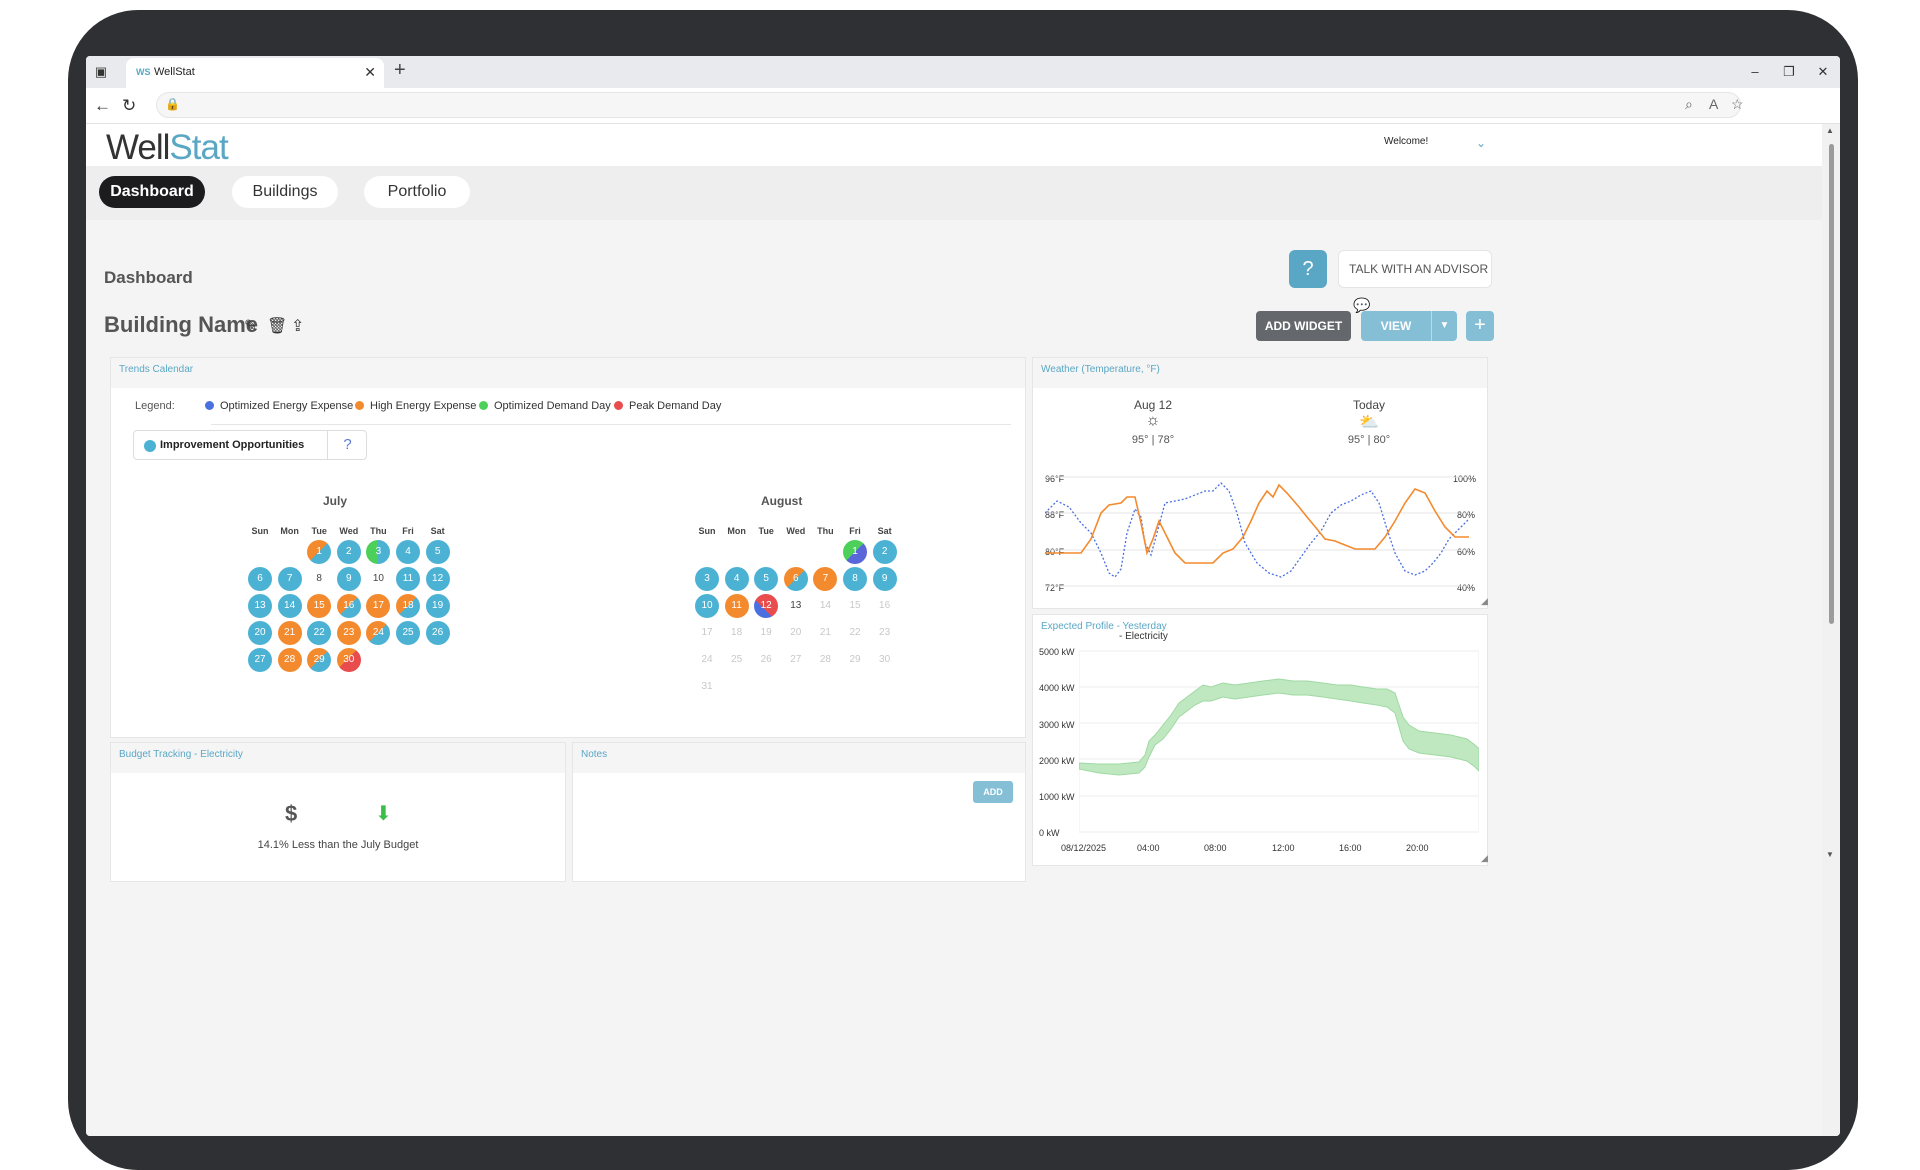 The width and height of the screenshot is (1920, 1170). What do you see at coordinates (1143, 636) in the screenshot?
I see `chart-legend: - Electricity` at bounding box center [1143, 636].